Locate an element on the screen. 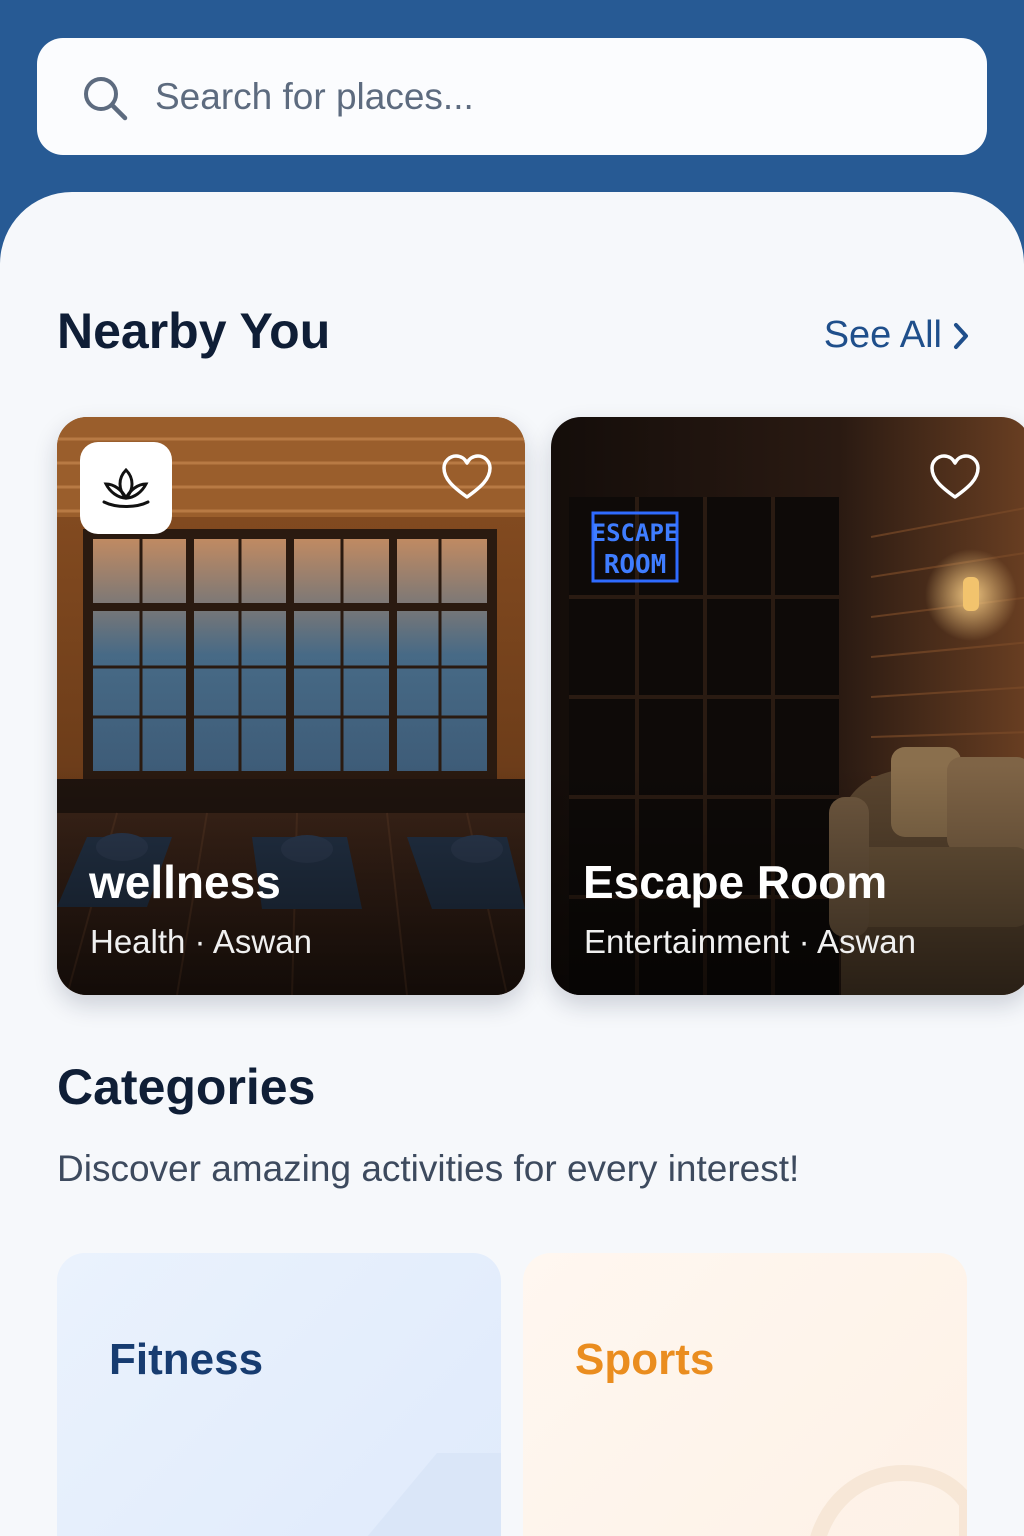 The image size is (1024, 1536). category-card-sports: Sports is located at coordinates (745, 1394).